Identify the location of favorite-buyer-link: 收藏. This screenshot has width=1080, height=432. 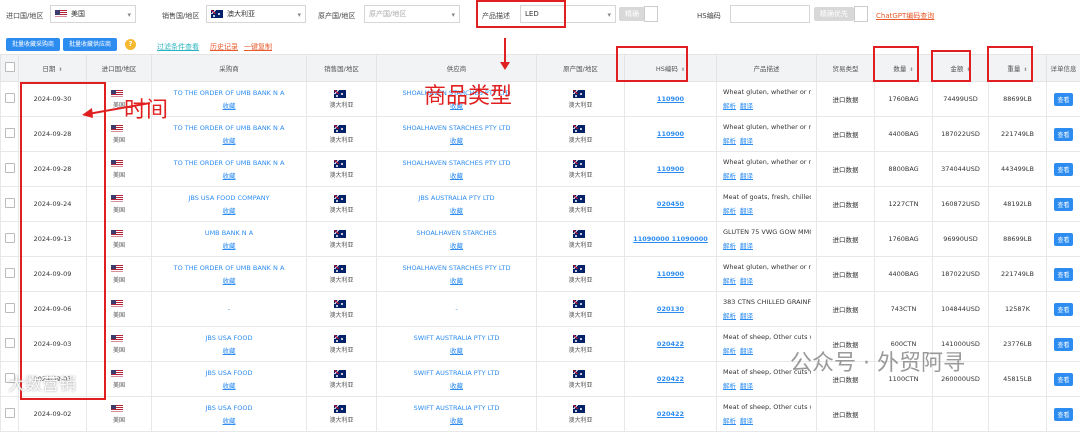
(229, 420).